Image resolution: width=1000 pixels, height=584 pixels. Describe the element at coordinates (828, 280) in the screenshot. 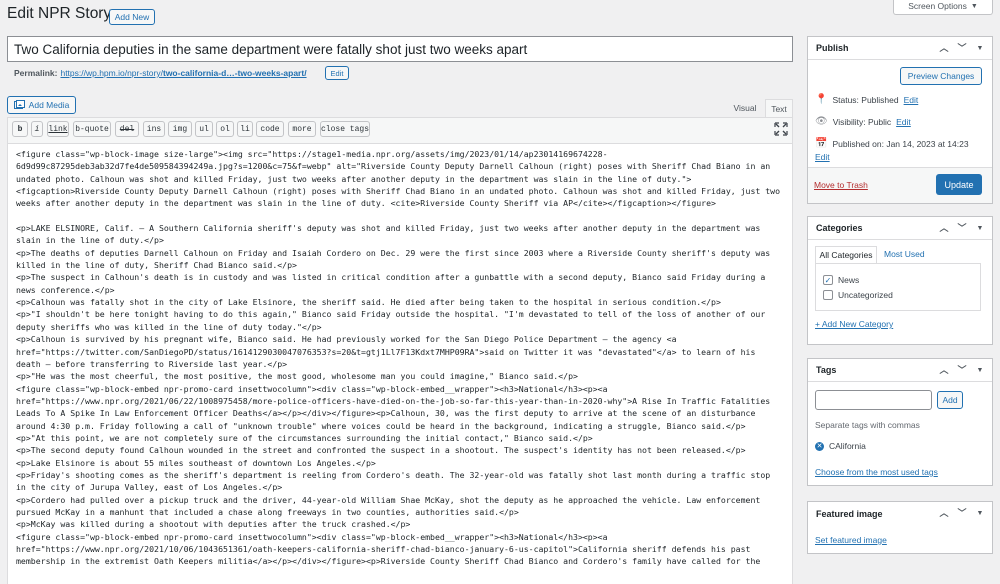

I see `checkbox-checked: ✓` at that location.